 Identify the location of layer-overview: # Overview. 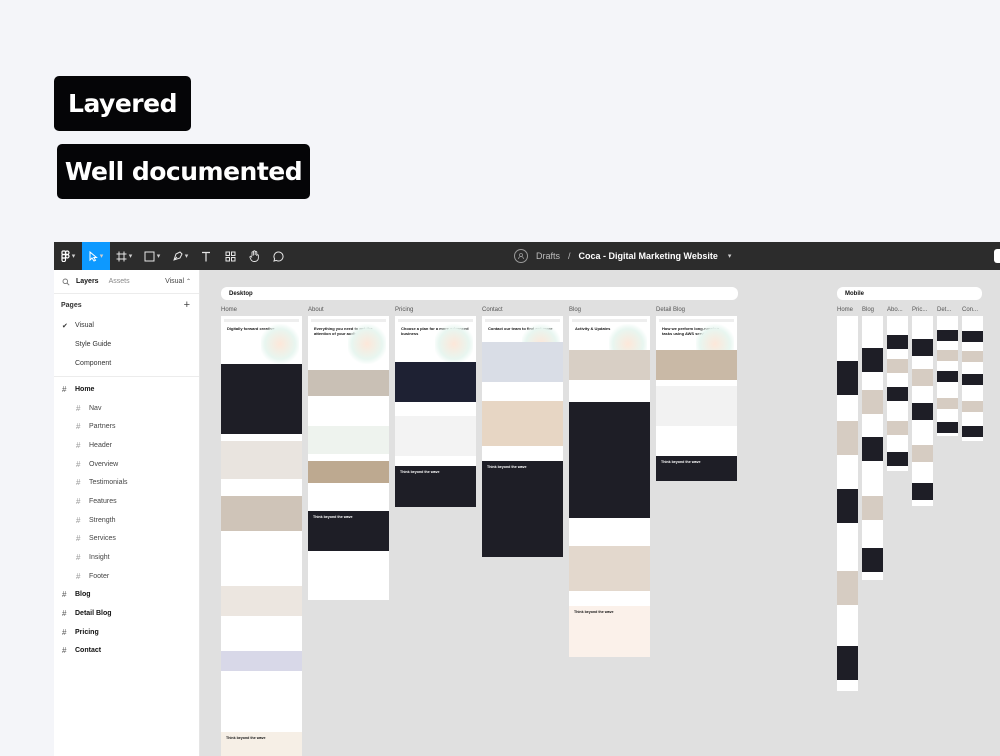
(126, 464).